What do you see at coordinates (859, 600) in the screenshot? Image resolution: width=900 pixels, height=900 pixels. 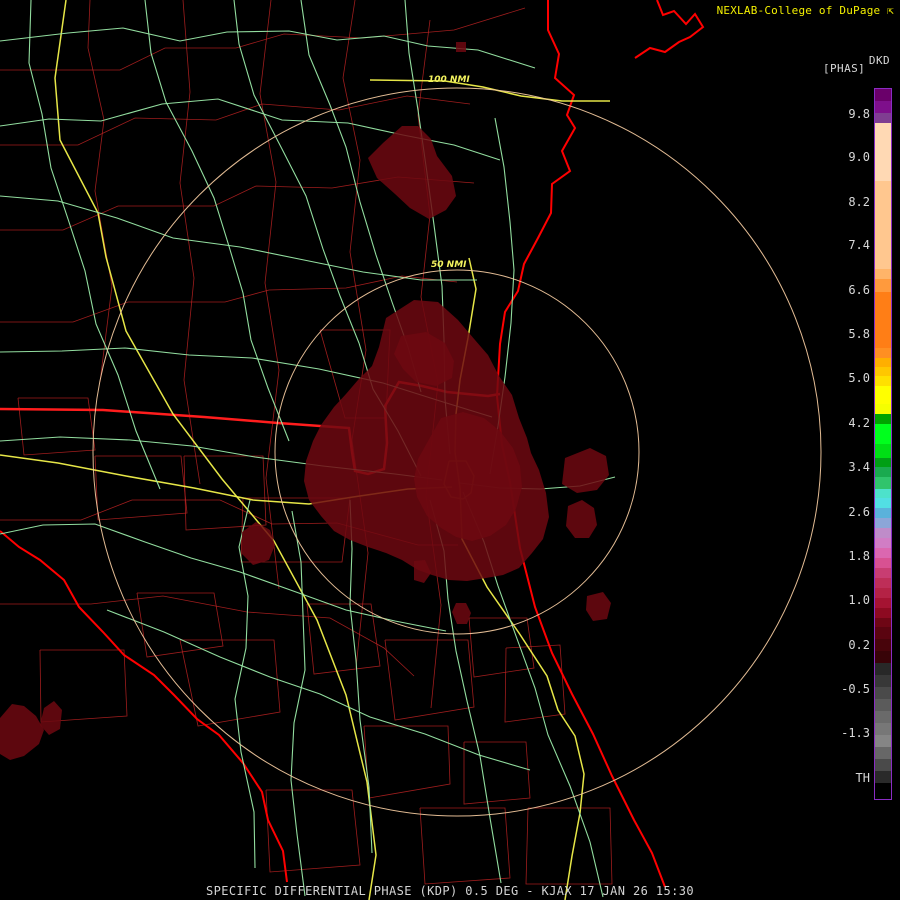 I see `legend-tick: 1.0` at bounding box center [859, 600].